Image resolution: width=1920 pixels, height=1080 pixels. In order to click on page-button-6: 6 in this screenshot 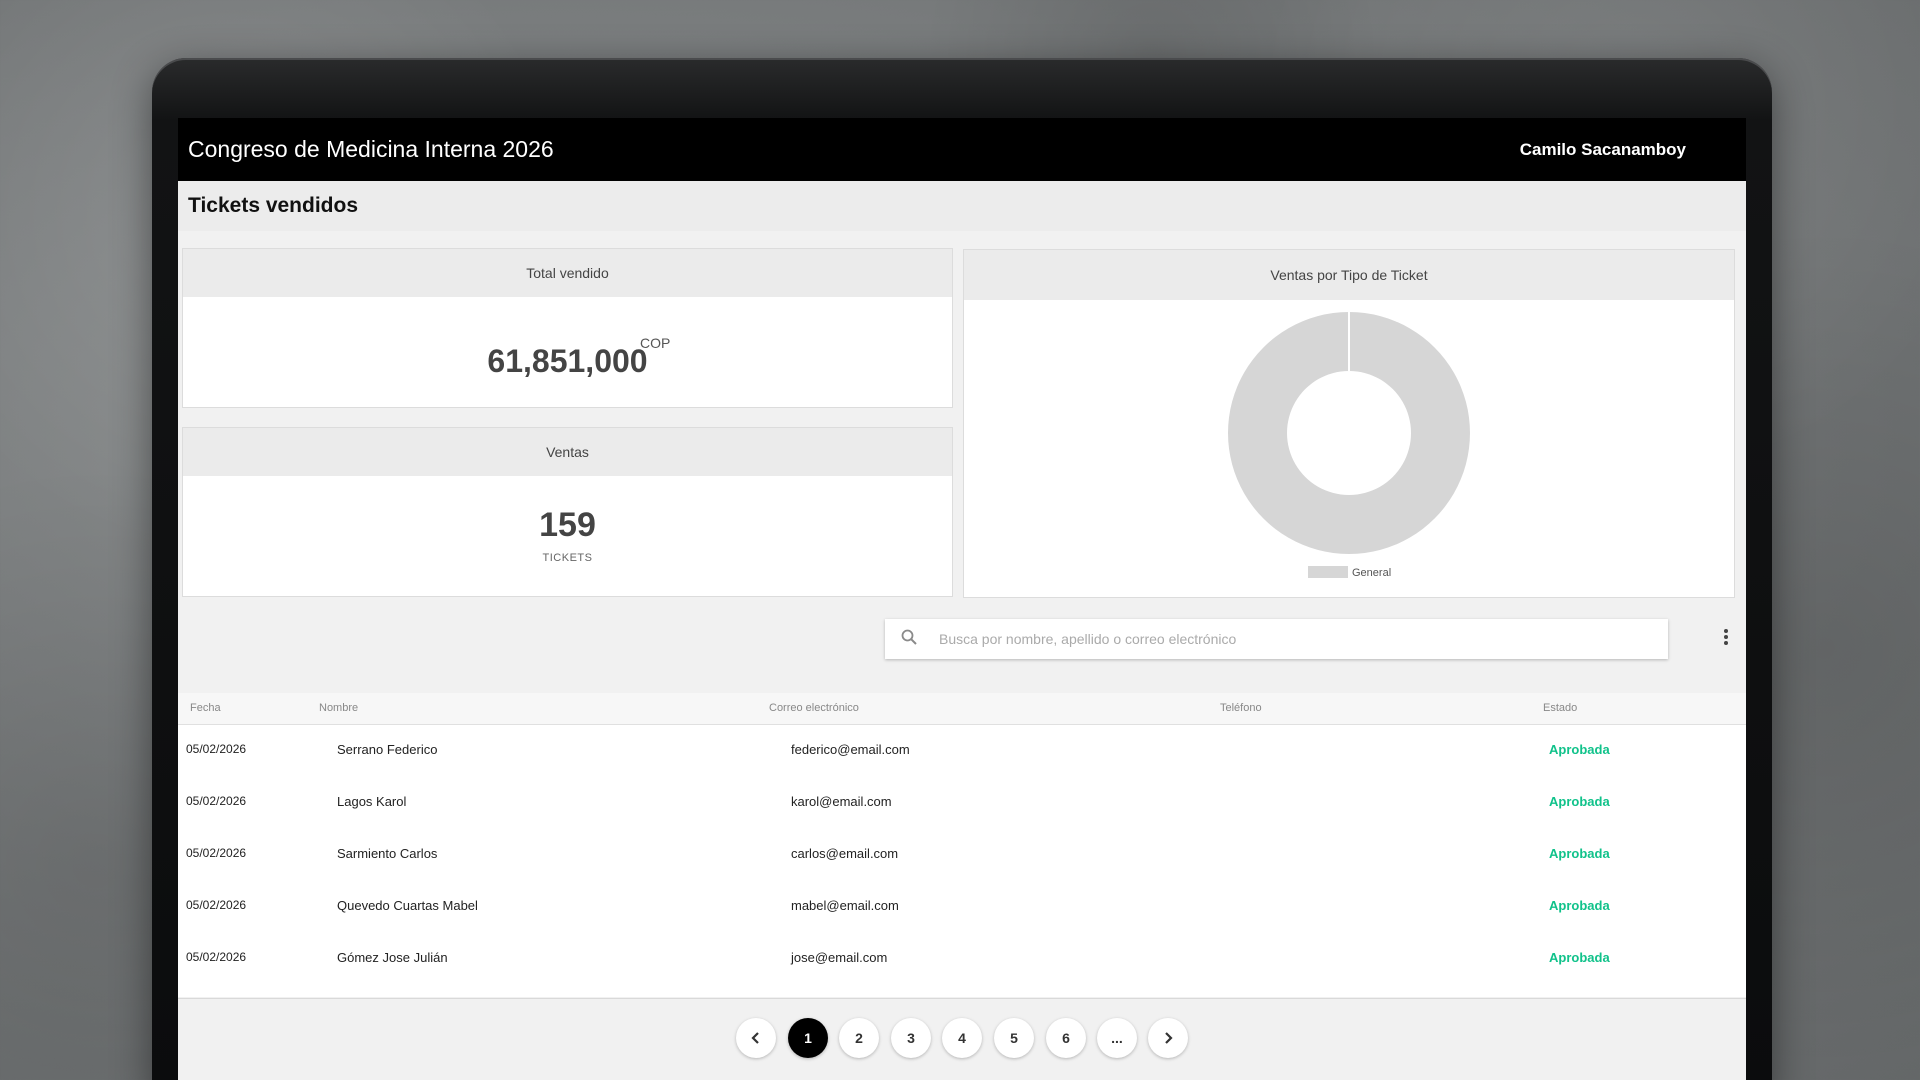, I will do `click(1066, 1038)`.